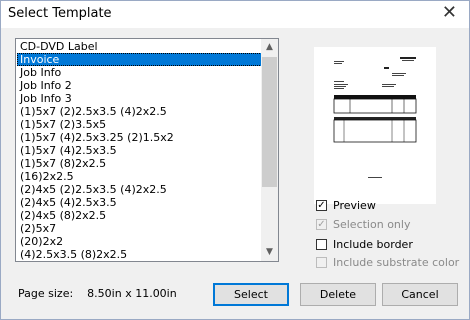 Image resolution: width=470 pixels, height=320 pixels. I want to click on page-size-label: Page size:, so click(46, 293).